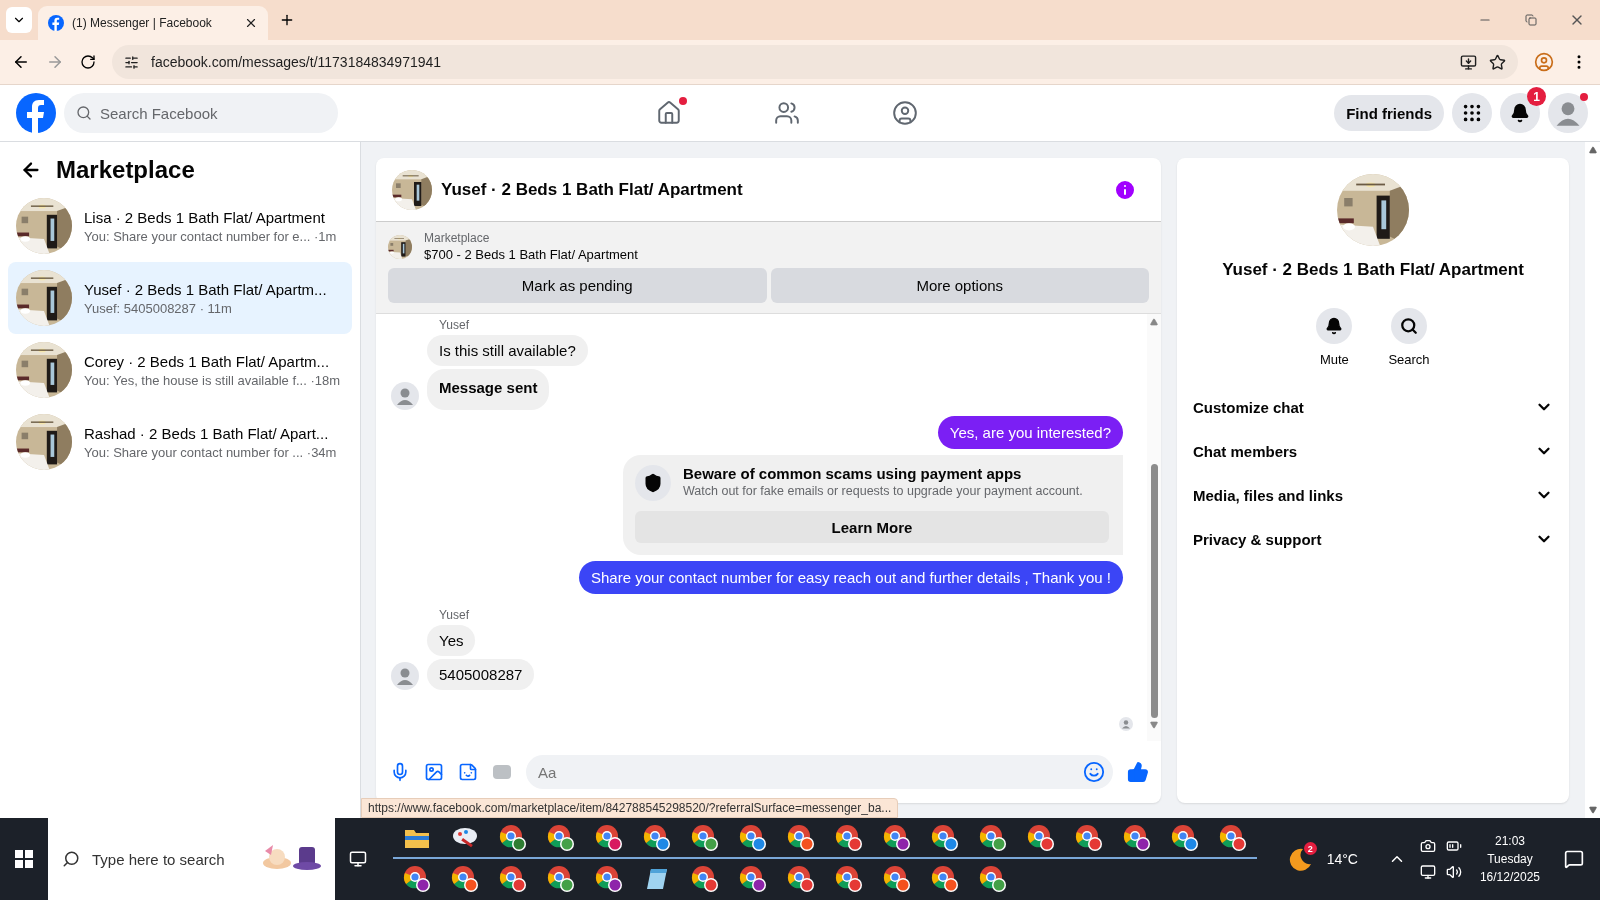  I want to click on emoji-icon, so click(1094, 772).